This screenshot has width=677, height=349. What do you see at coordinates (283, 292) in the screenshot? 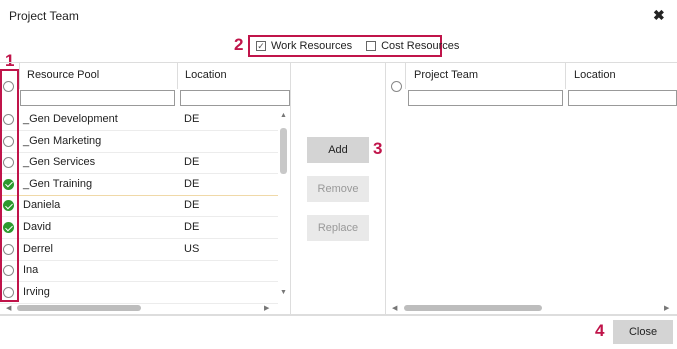
I see `scroll-down-icon: ▼` at bounding box center [283, 292].